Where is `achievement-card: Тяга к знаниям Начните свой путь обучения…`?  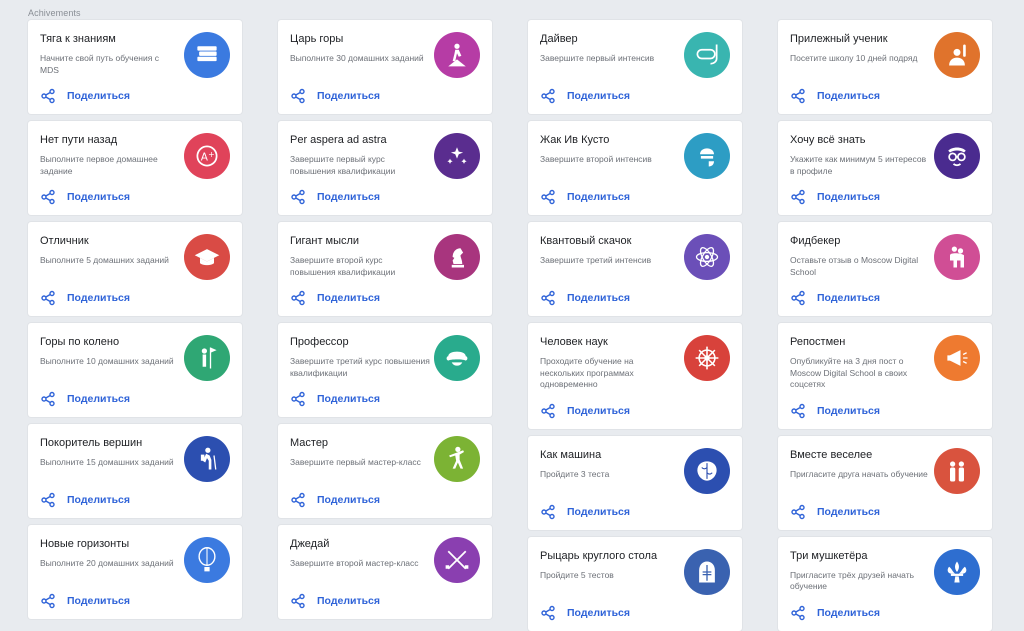
achievement-card: Тяга к знаниям Начните свой путь обучения… is located at coordinates (135, 67).